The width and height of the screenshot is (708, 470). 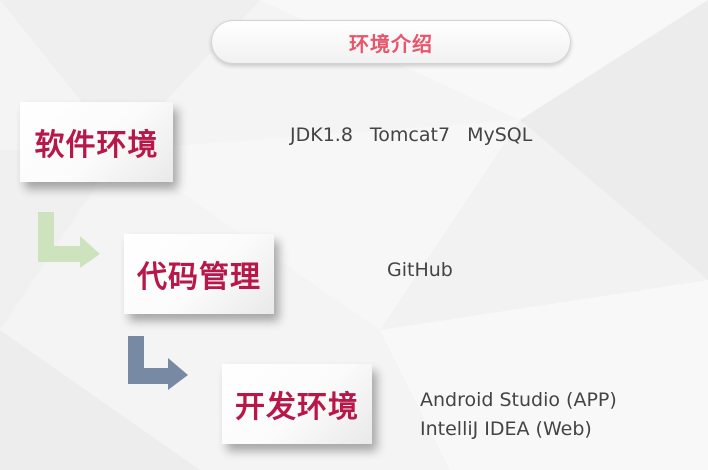 I want to click on info-item: IntelliJ IDEA (Web), so click(x=506, y=429).